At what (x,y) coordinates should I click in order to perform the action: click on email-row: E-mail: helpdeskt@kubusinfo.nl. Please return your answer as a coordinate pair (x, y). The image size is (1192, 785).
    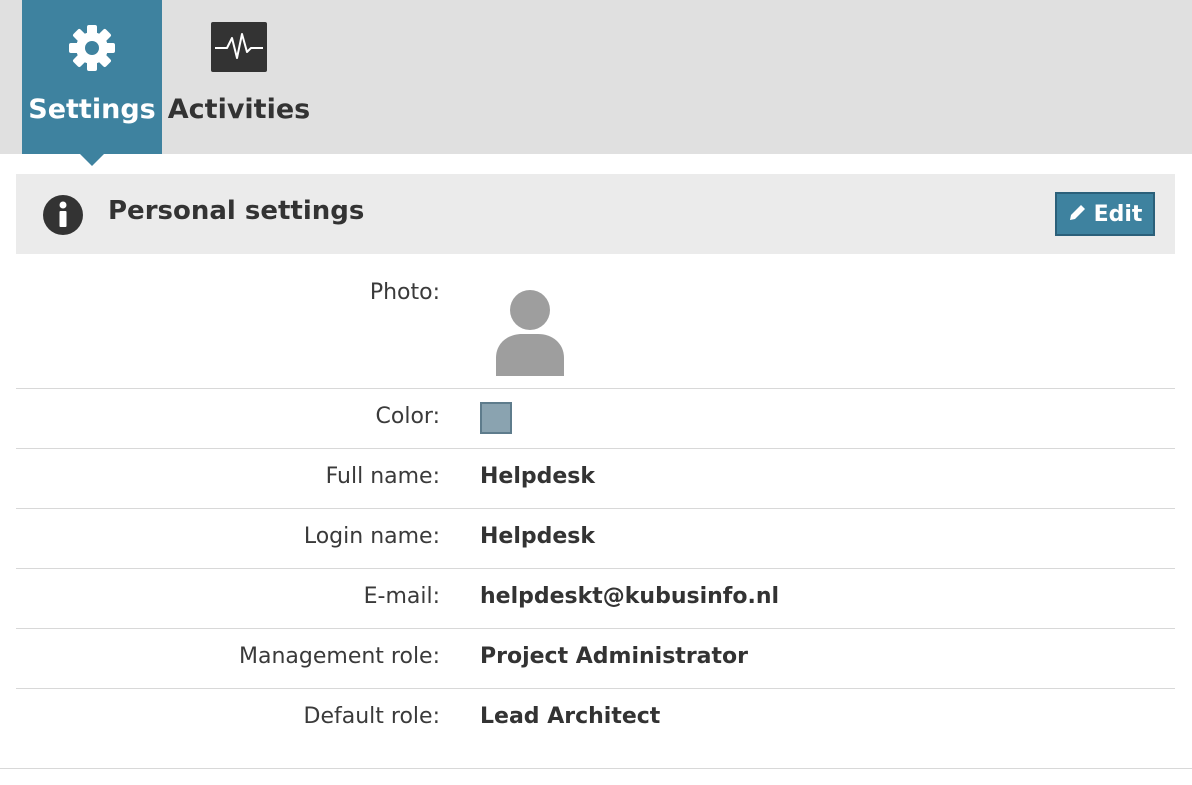
    Looking at the image, I should click on (595, 599).